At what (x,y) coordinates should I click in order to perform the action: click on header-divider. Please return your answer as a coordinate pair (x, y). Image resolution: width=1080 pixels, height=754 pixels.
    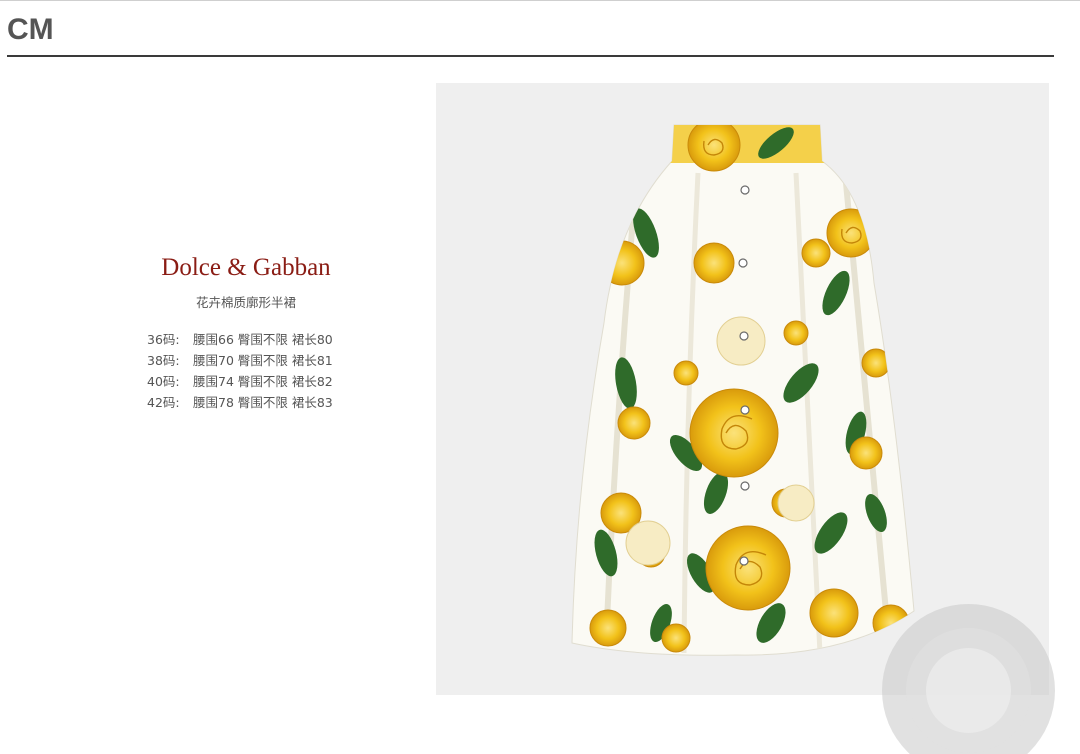
    Looking at the image, I should click on (530, 56).